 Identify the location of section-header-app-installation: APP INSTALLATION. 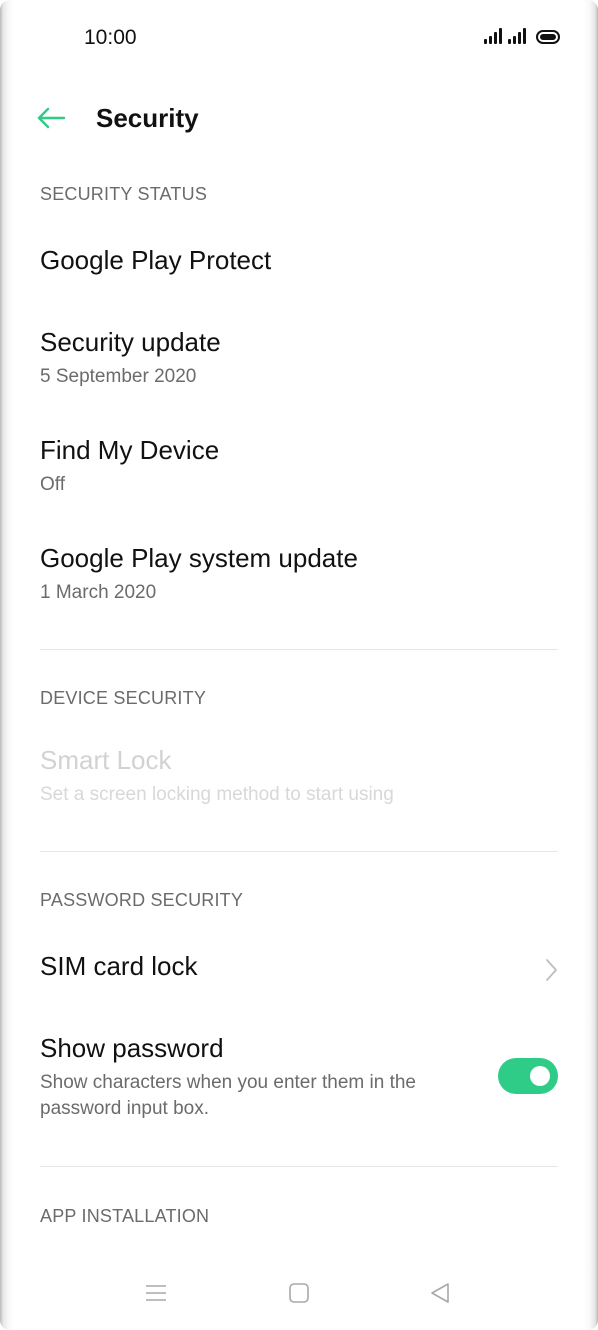
(125, 1216).